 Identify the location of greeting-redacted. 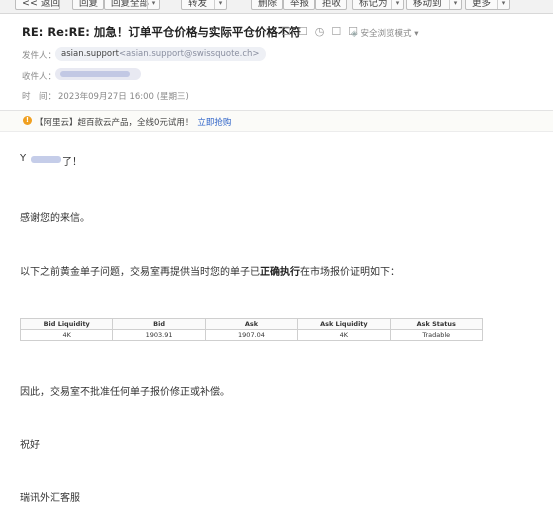
(46, 159).